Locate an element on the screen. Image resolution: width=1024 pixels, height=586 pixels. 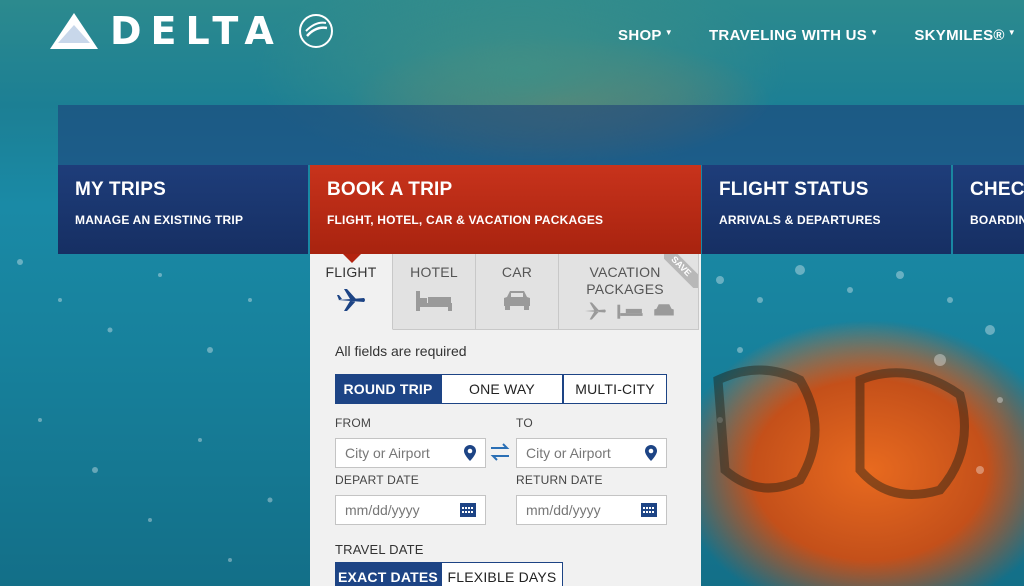
tile-title: CHECK is located at coordinates (997, 189).